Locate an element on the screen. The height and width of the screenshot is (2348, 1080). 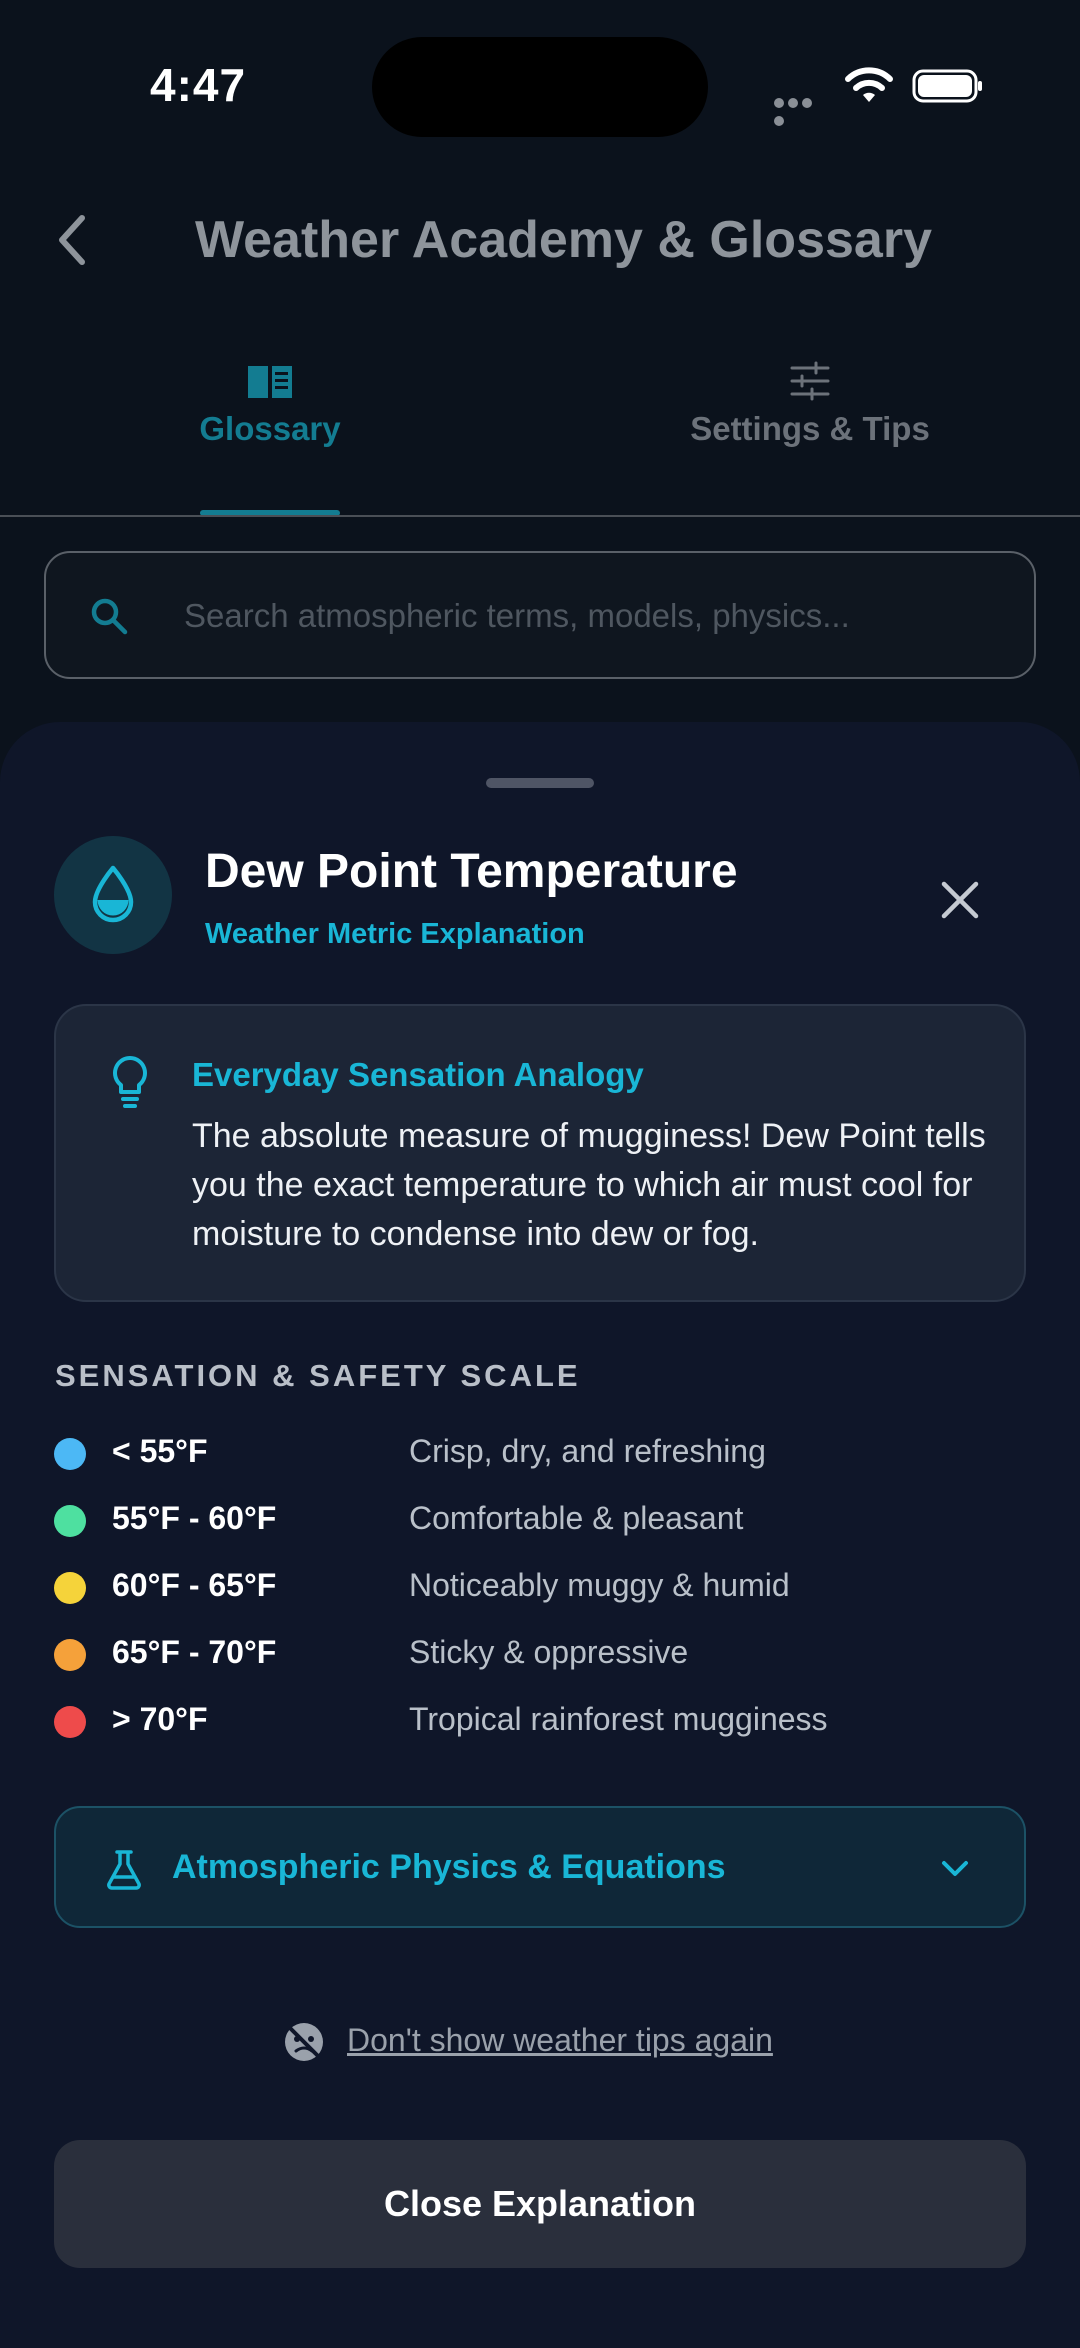
tab-settings: Settings & Tips is located at coordinates (810, 404).